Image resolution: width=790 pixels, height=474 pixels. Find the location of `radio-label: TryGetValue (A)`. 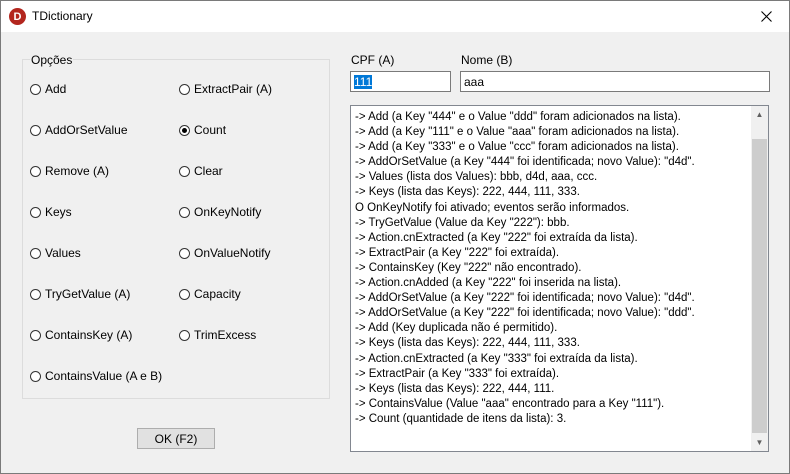

radio-label: TryGetValue (A) is located at coordinates (88, 294).